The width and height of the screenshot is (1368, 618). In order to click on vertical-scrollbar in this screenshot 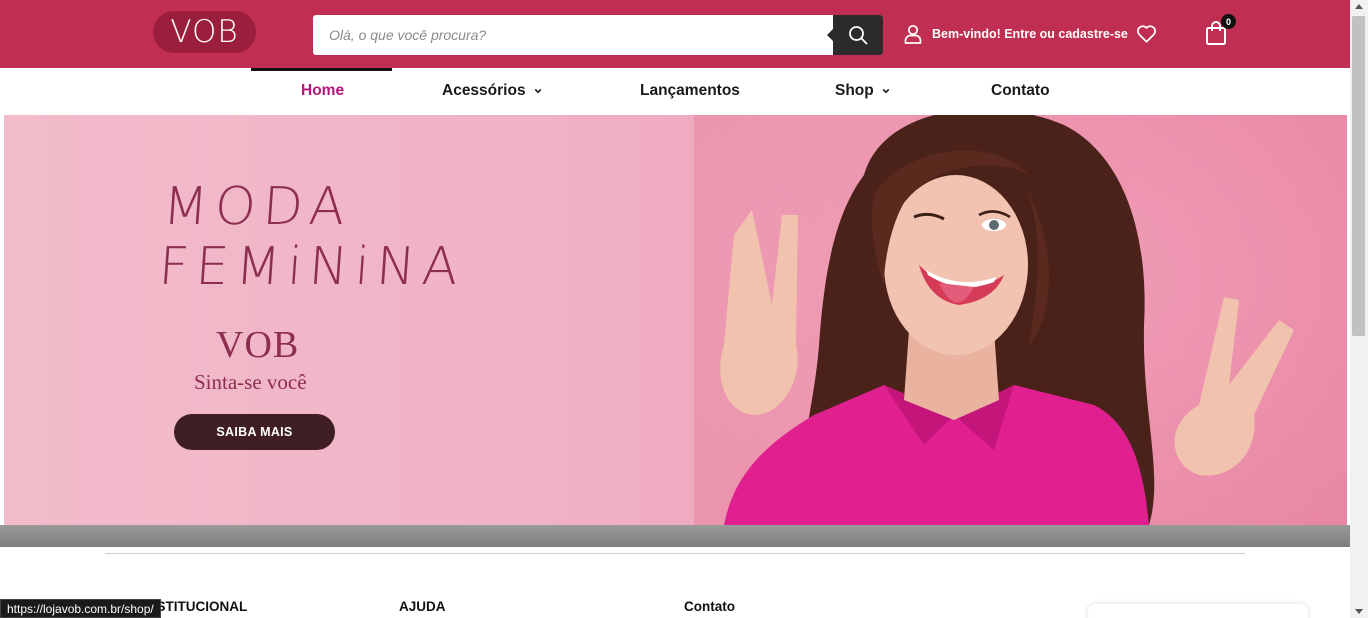, I will do `click(1359, 309)`.